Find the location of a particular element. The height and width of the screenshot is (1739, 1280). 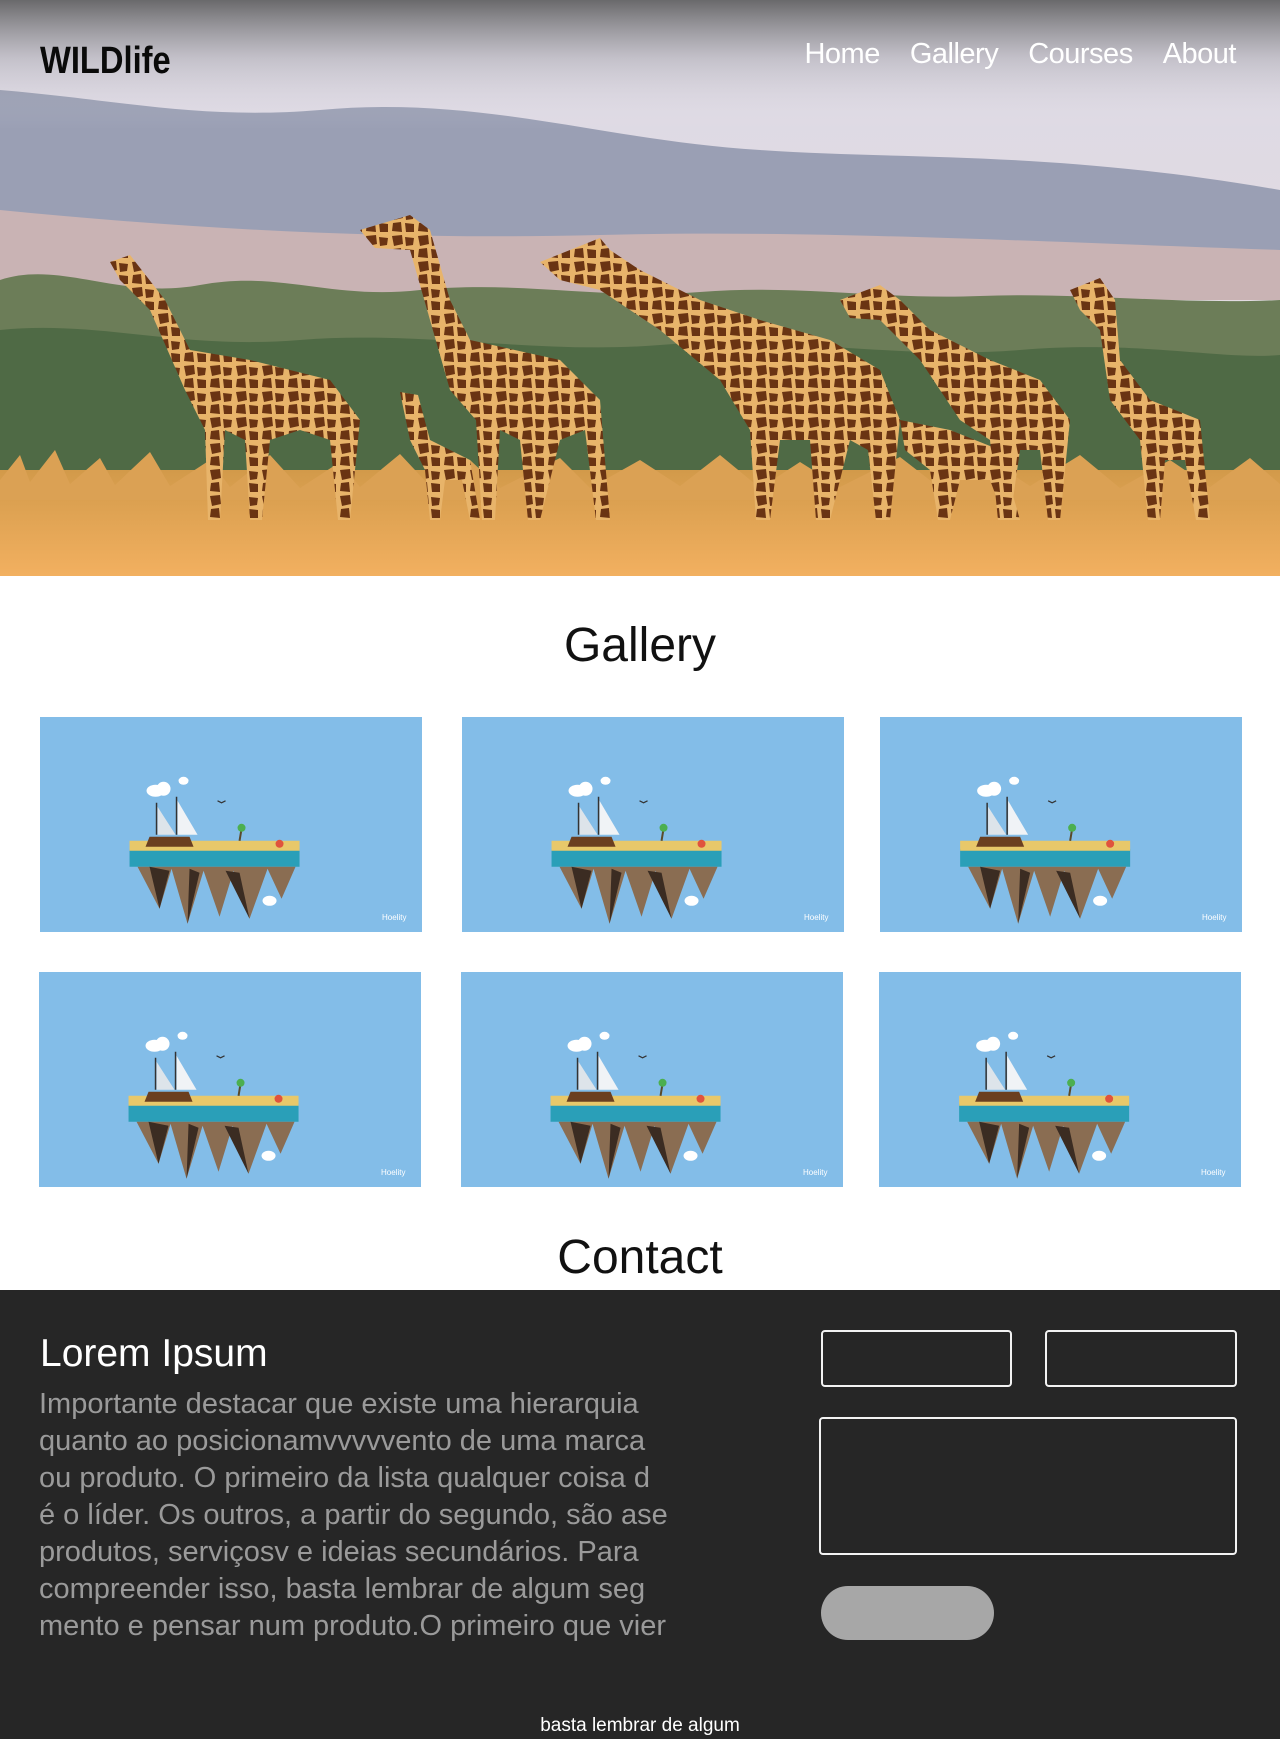

gallery-image-6: Hoelity is located at coordinates (1060, 1079).